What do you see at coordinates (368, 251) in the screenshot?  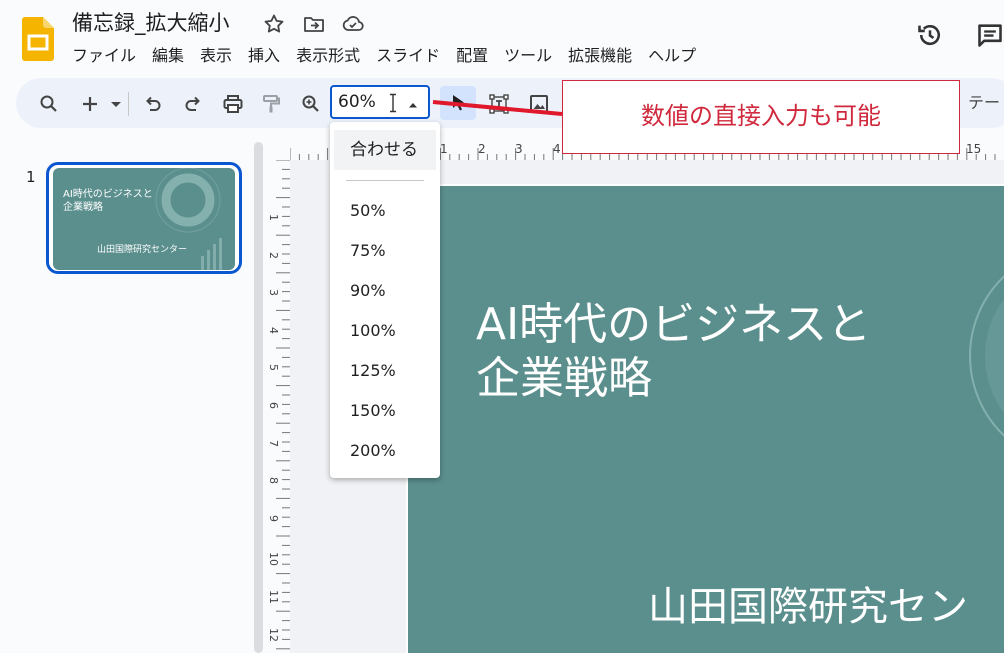 I see `zoom-option: 75%` at bounding box center [368, 251].